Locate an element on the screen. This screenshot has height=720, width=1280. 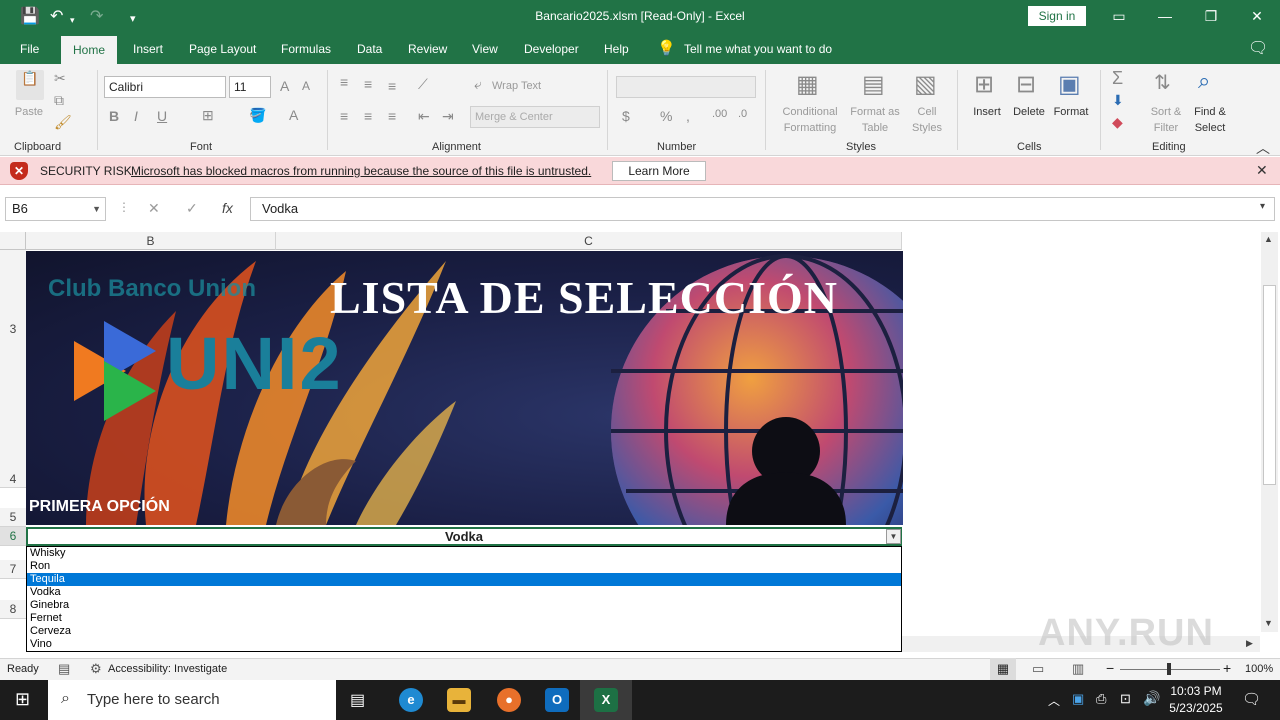
font-color-icon: A is located at coordinates (293, 115).